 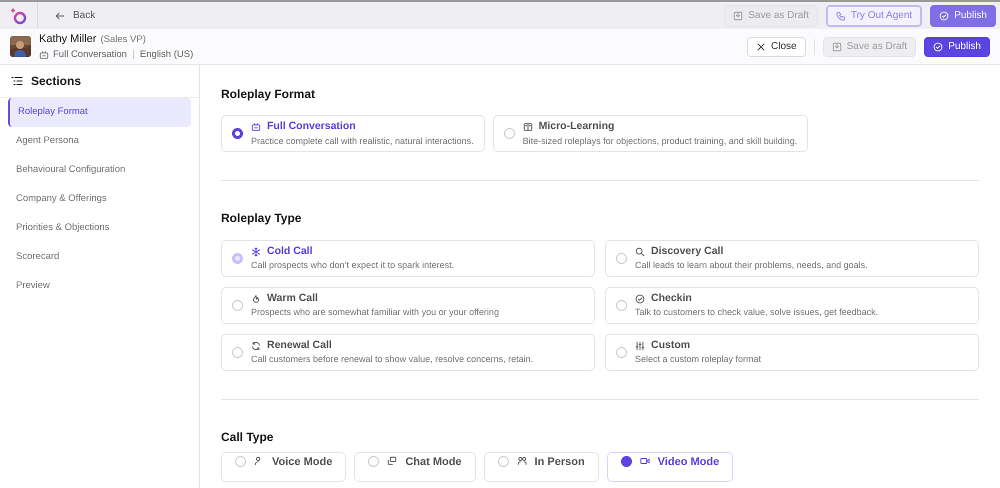 What do you see at coordinates (99, 257) in the screenshot?
I see `sidebar-item: Scorecard` at bounding box center [99, 257].